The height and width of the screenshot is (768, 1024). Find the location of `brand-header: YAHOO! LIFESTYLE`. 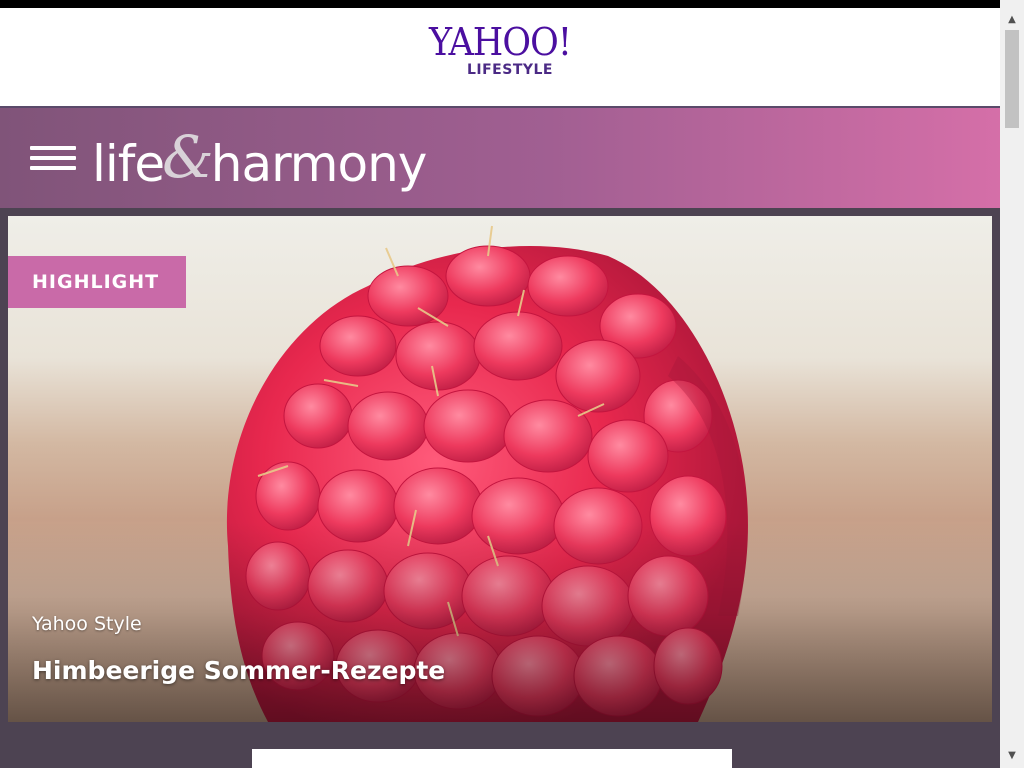

brand-header: YAHOO! LIFESTYLE is located at coordinates (500, 58).